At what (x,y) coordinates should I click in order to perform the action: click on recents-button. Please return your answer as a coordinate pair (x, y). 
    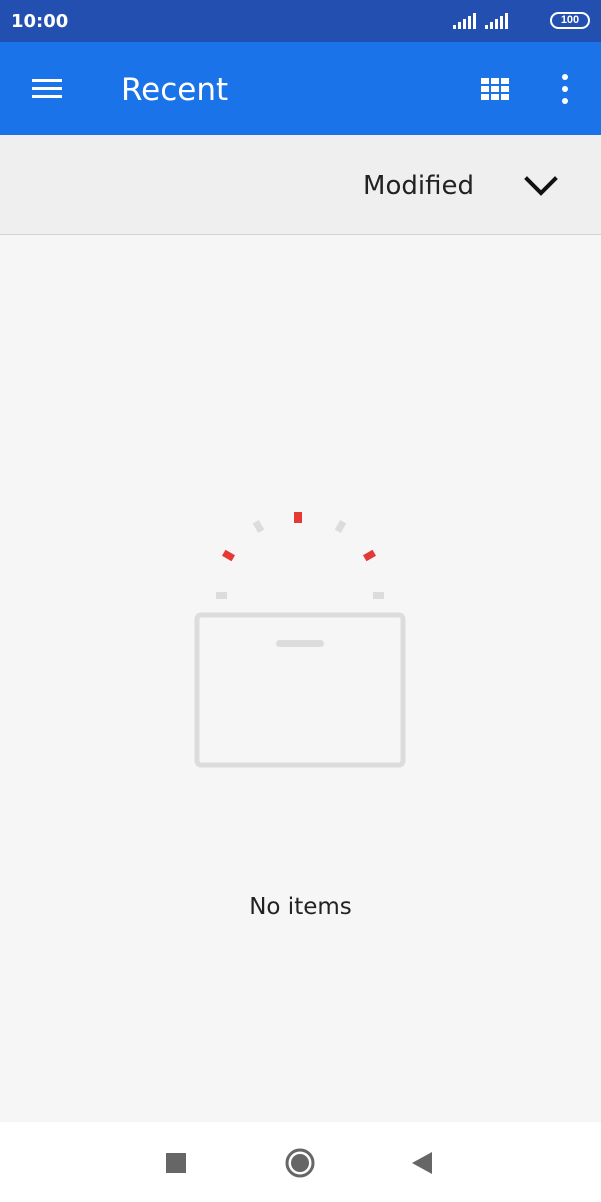
    Looking at the image, I should click on (176, 1164).